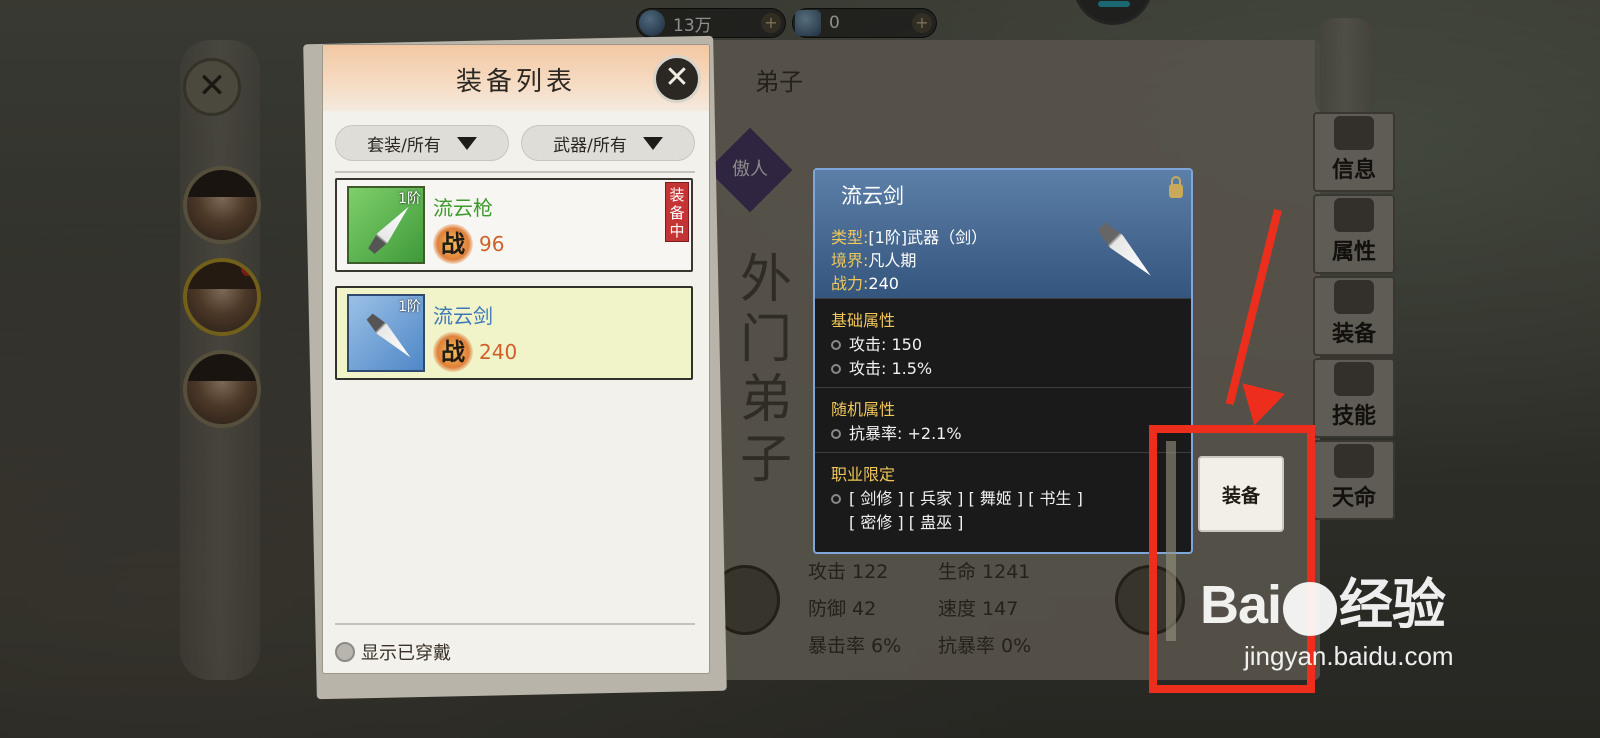 The width and height of the screenshot is (1600, 738). Describe the element at coordinates (863, 409) in the screenshot. I see `section-heading: 随机属性` at that location.